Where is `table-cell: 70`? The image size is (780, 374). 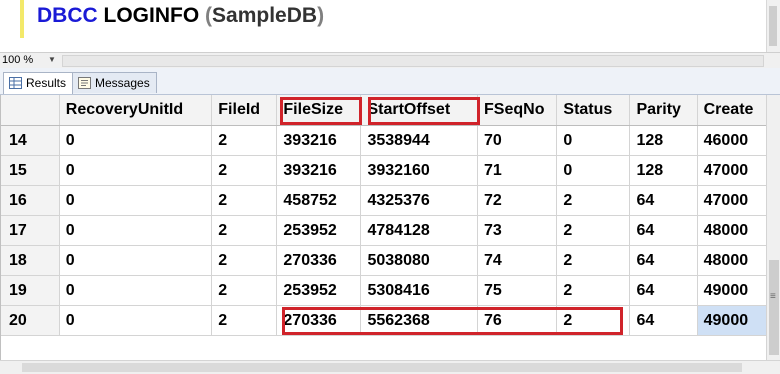
table-cell: 70 is located at coordinates (517, 140).